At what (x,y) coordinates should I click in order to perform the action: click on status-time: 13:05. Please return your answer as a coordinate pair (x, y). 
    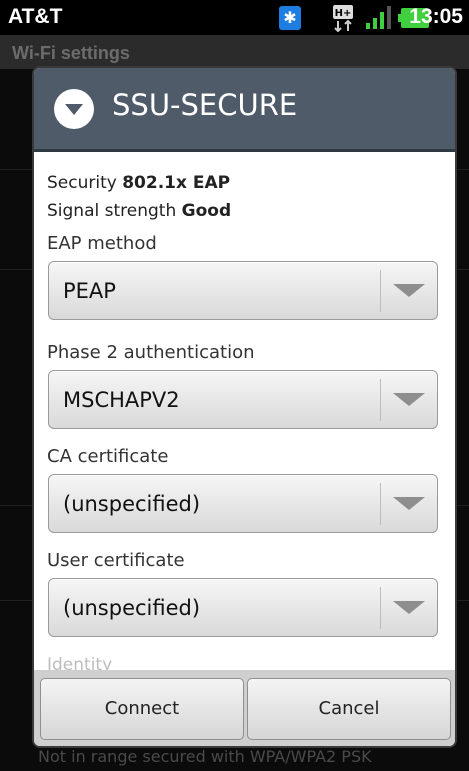
    Looking at the image, I should click on (436, 16).